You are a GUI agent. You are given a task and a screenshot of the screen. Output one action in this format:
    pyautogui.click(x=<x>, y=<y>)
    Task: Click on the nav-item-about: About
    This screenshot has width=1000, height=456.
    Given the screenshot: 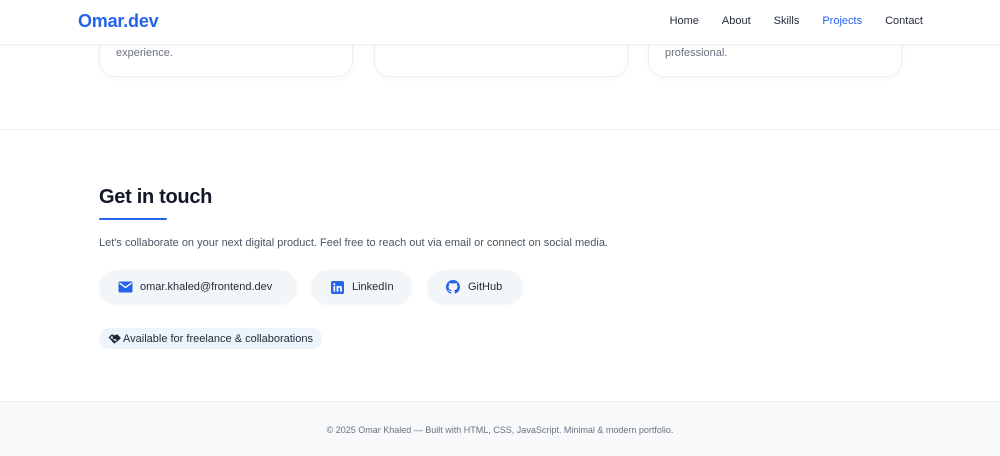 What is the action you would take?
    pyautogui.click(x=736, y=21)
    